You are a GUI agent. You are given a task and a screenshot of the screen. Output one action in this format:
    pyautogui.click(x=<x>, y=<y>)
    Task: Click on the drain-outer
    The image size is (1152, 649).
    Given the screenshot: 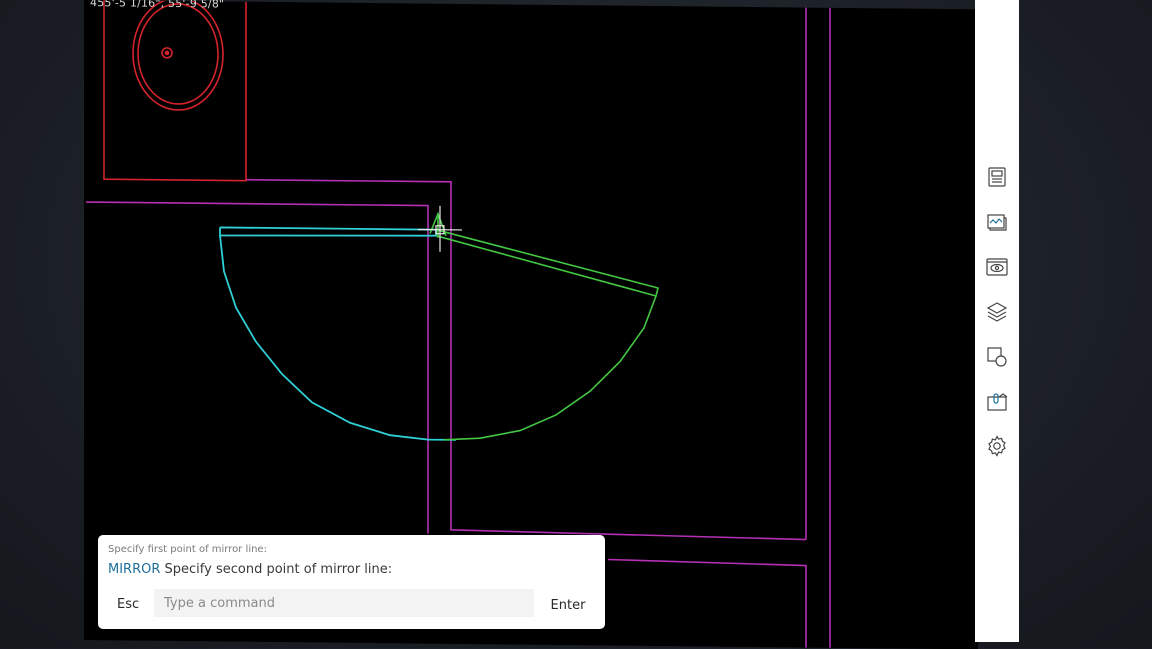 What is the action you would take?
    pyautogui.click(x=178, y=55)
    